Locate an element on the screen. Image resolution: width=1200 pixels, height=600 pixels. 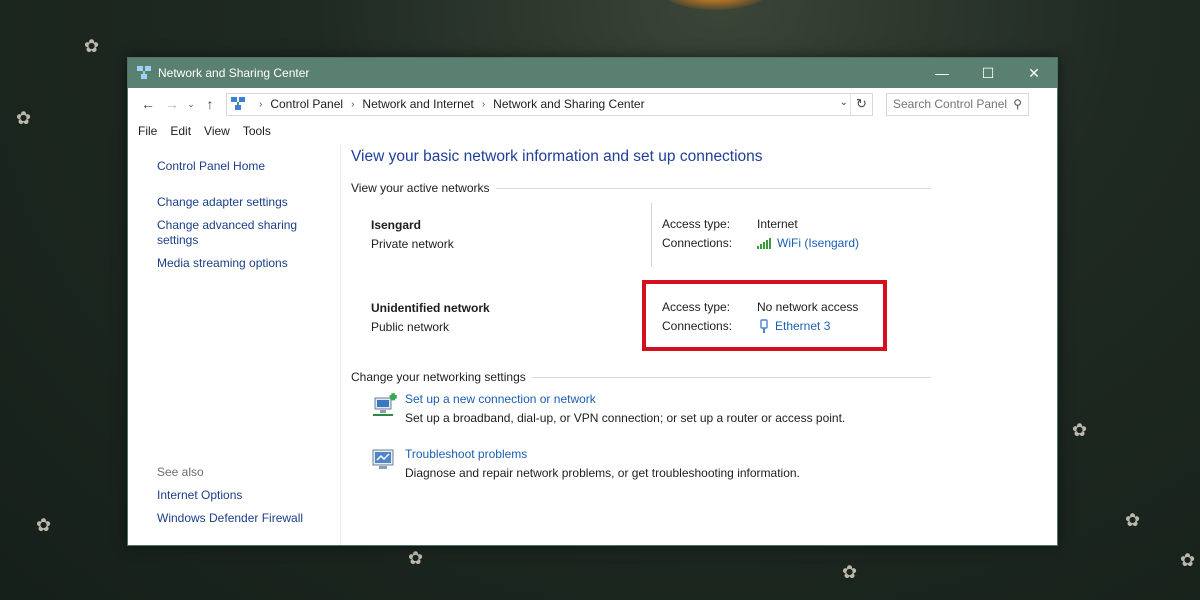
search-icon: ⚲ is located at coordinates (1017, 104).